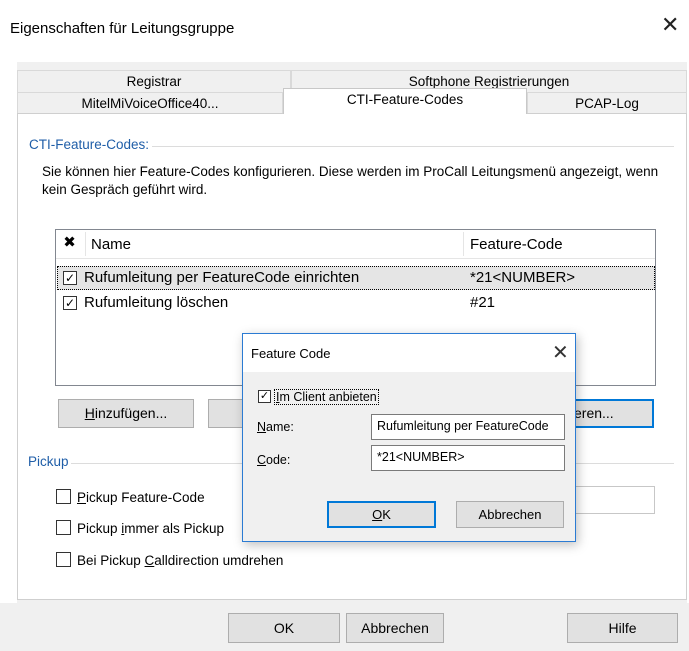  Describe the element at coordinates (89, 413) in the screenshot. I see `add-button-mnemonic: H` at that location.